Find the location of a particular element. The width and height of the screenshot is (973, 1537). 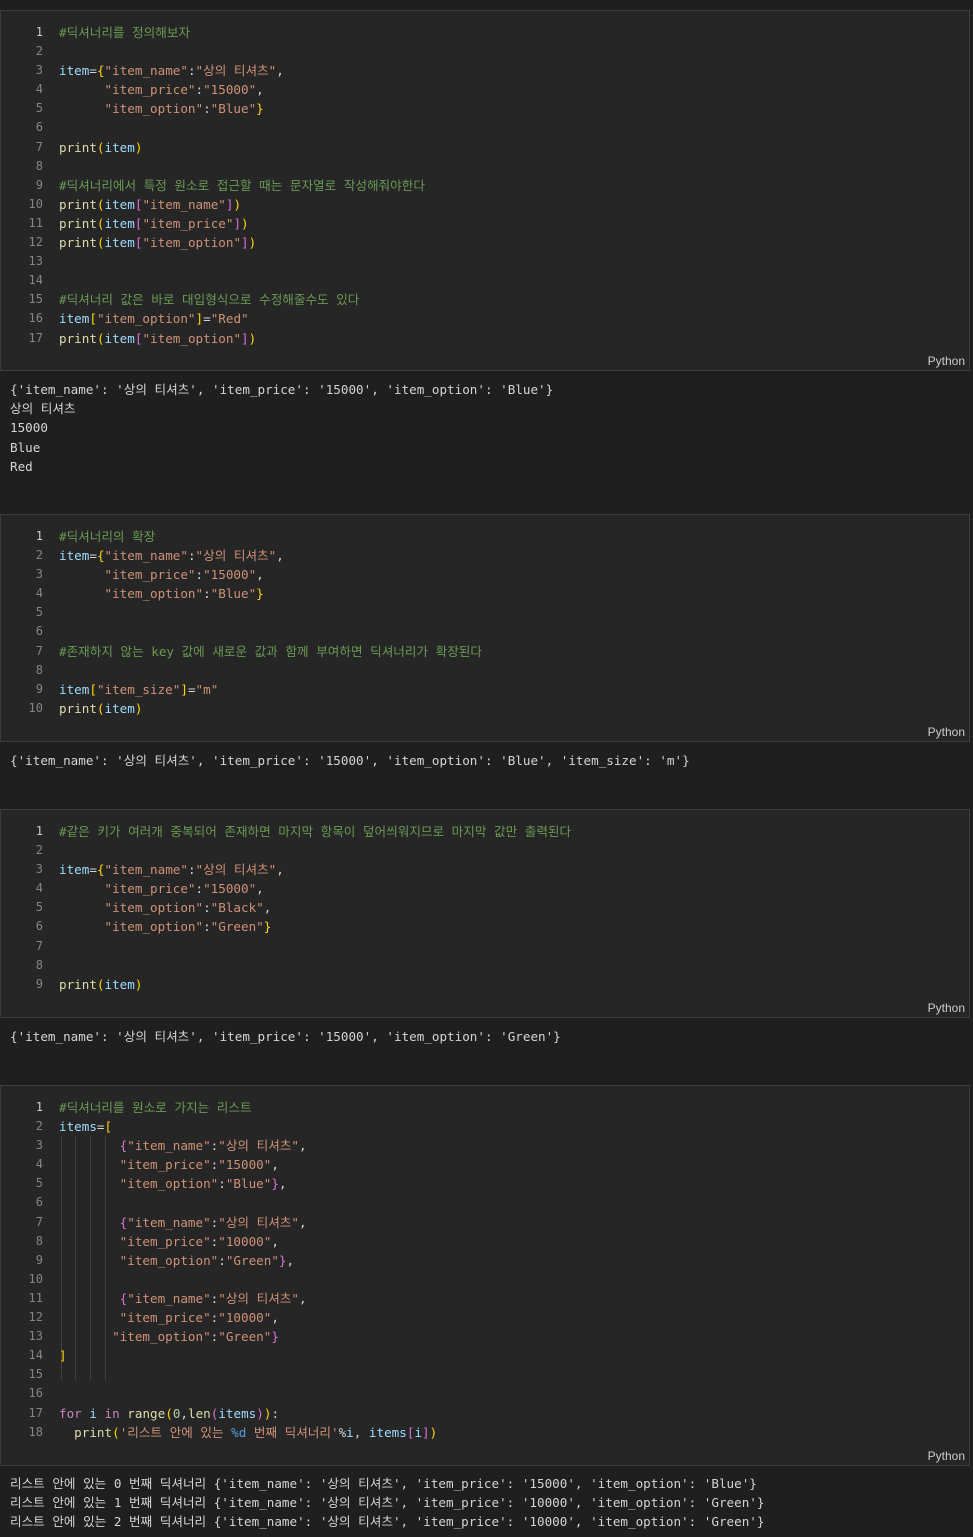

code-line: 2 item={"item_name":"상의 티셔츠", is located at coordinates (485, 555).